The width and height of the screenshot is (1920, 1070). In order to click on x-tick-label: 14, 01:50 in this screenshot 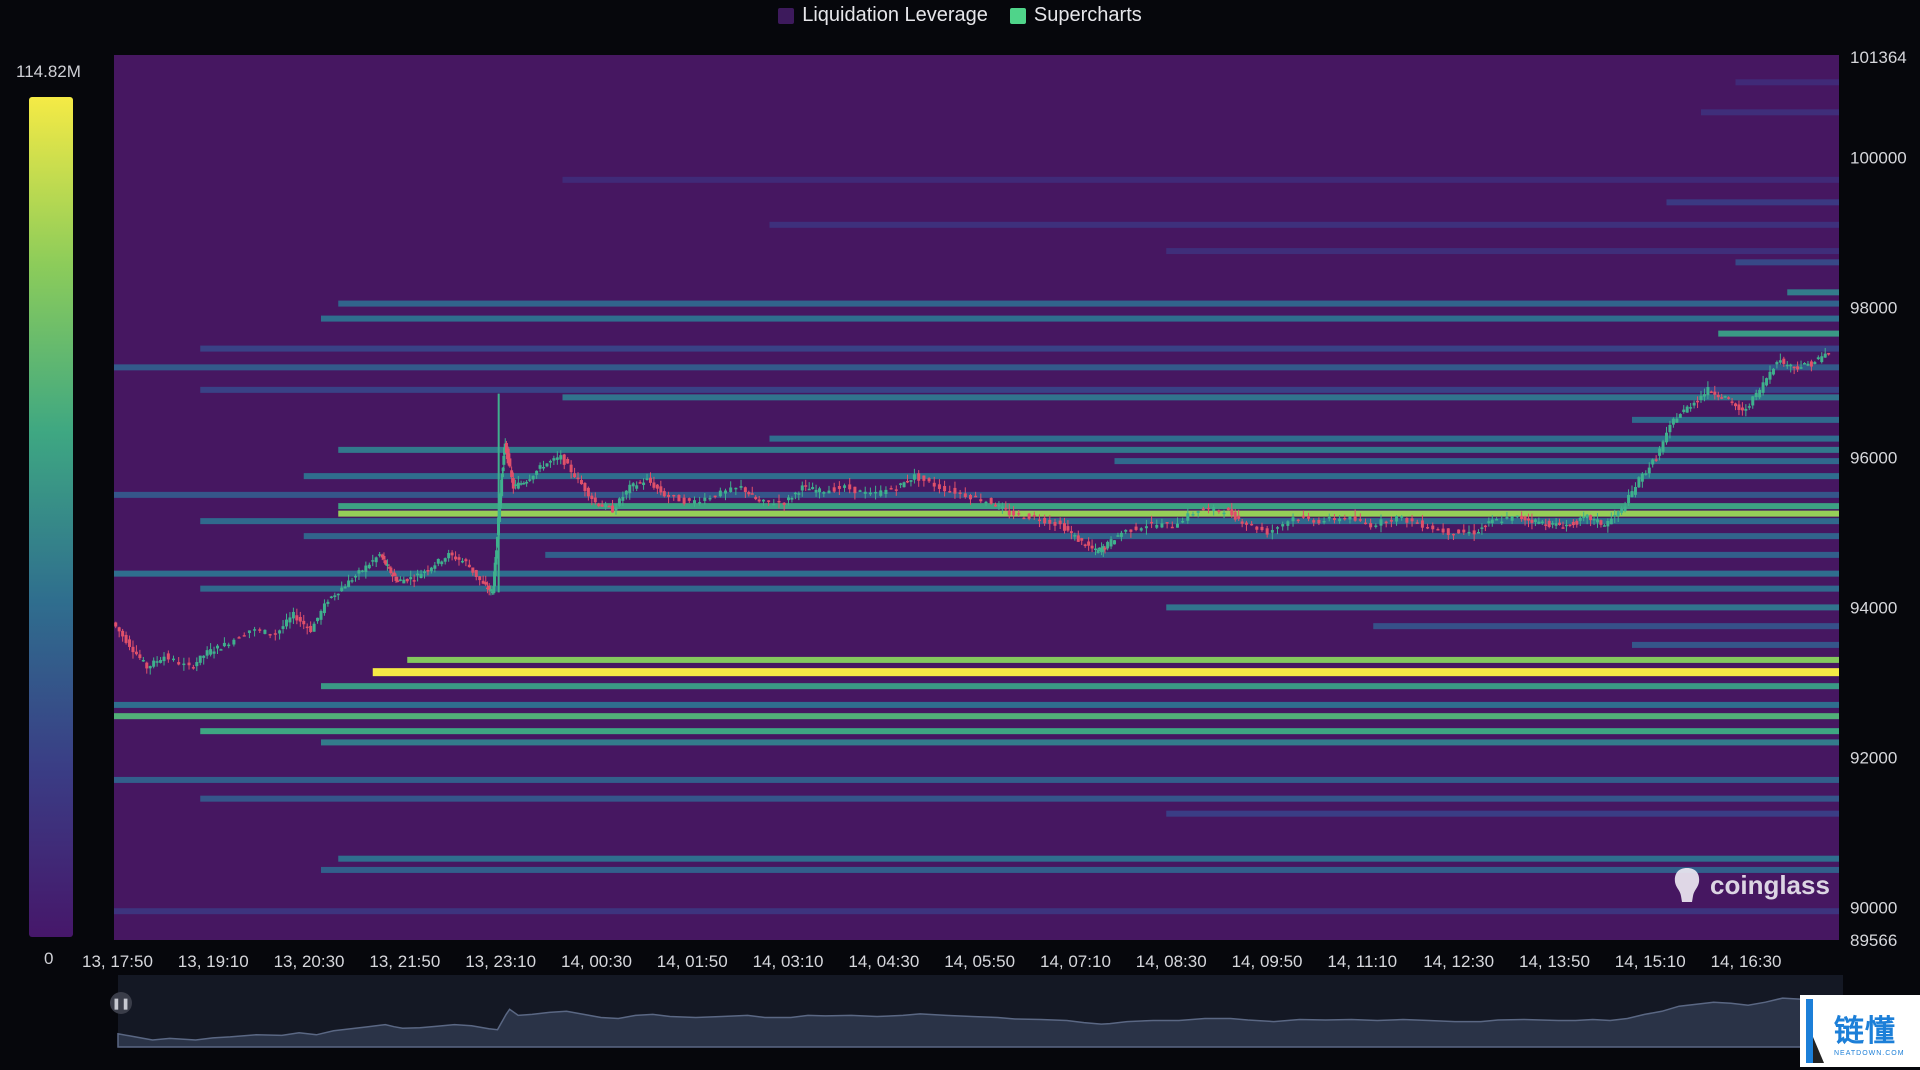, I will do `click(692, 961)`.